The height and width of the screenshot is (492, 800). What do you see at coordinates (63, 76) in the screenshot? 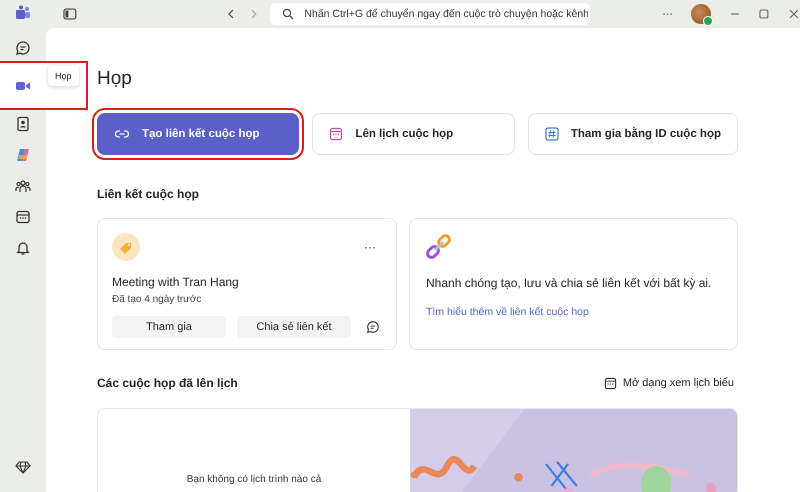
I see `tooltip: Họp` at bounding box center [63, 76].